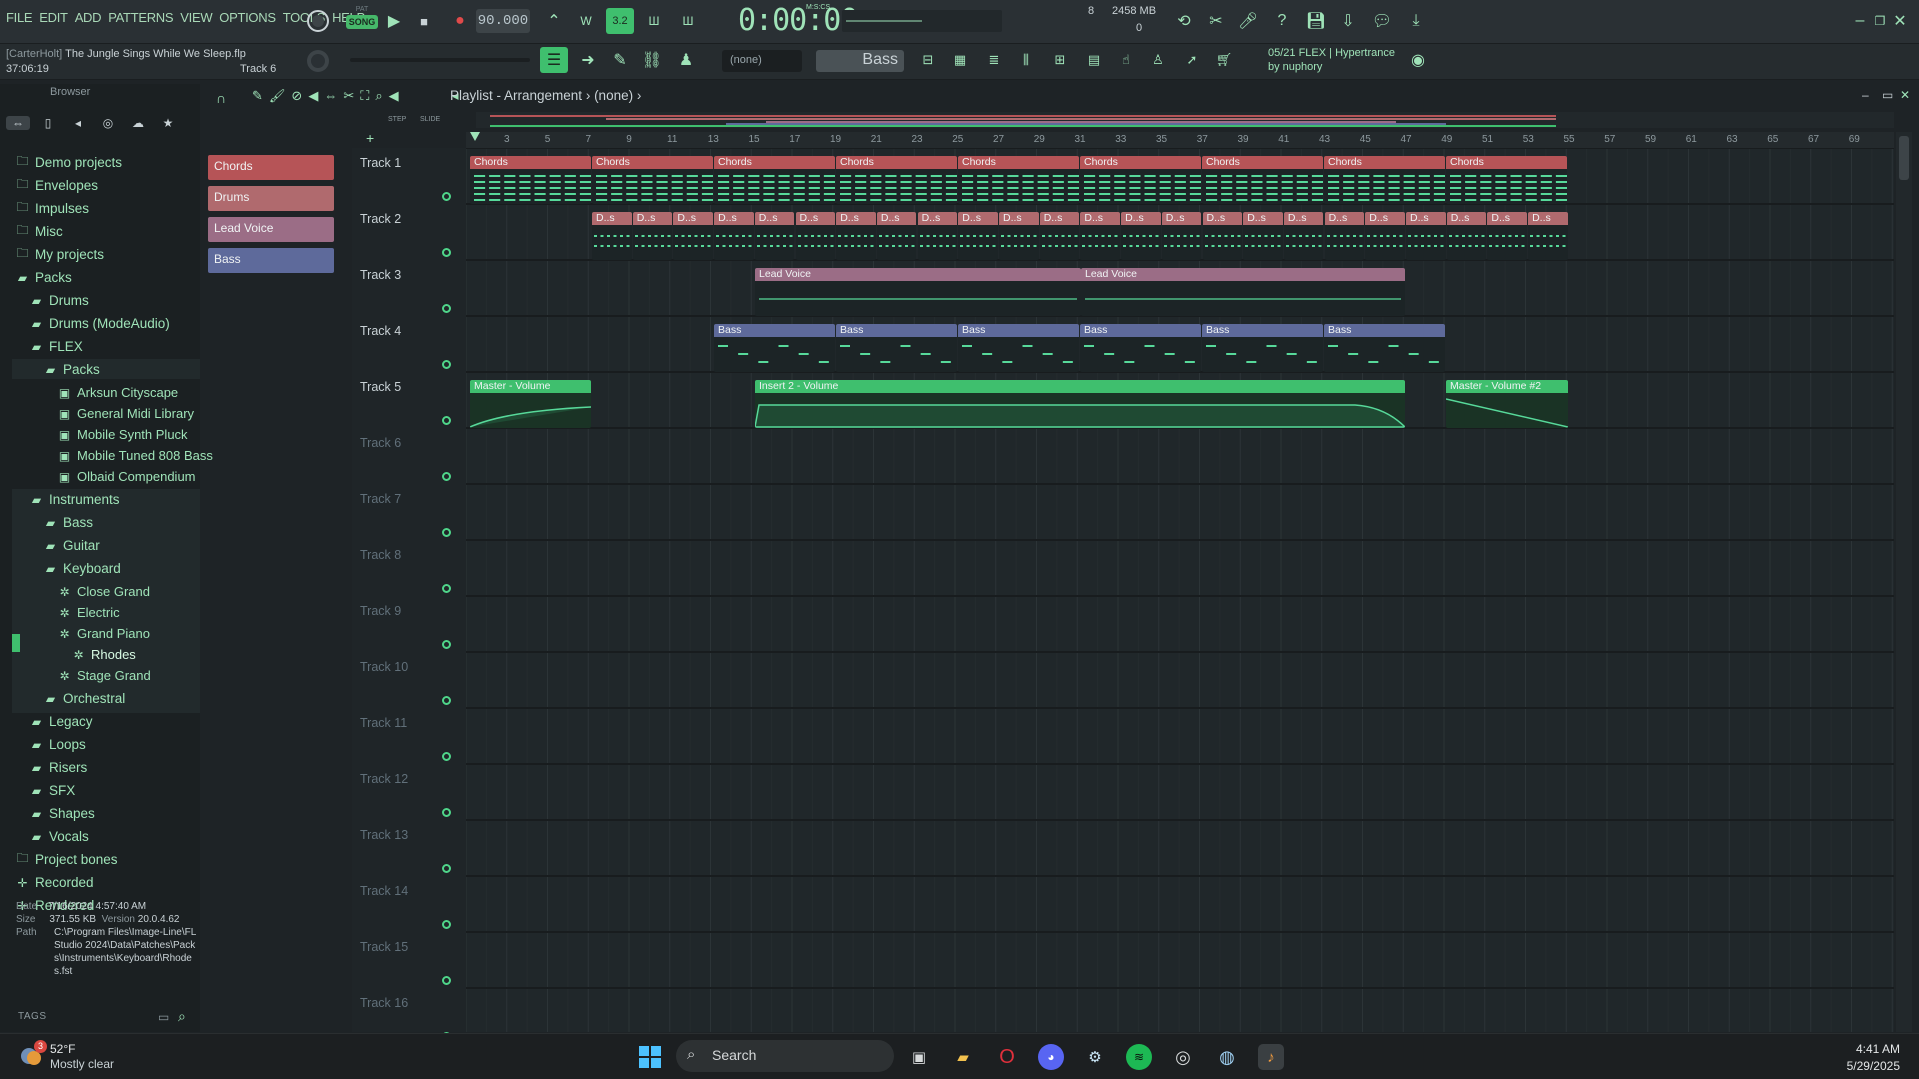 The width and height of the screenshot is (1919, 1079). What do you see at coordinates (919, 1057) in the screenshot?
I see `task-view-icon: ▣` at bounding box center [919, 1057].